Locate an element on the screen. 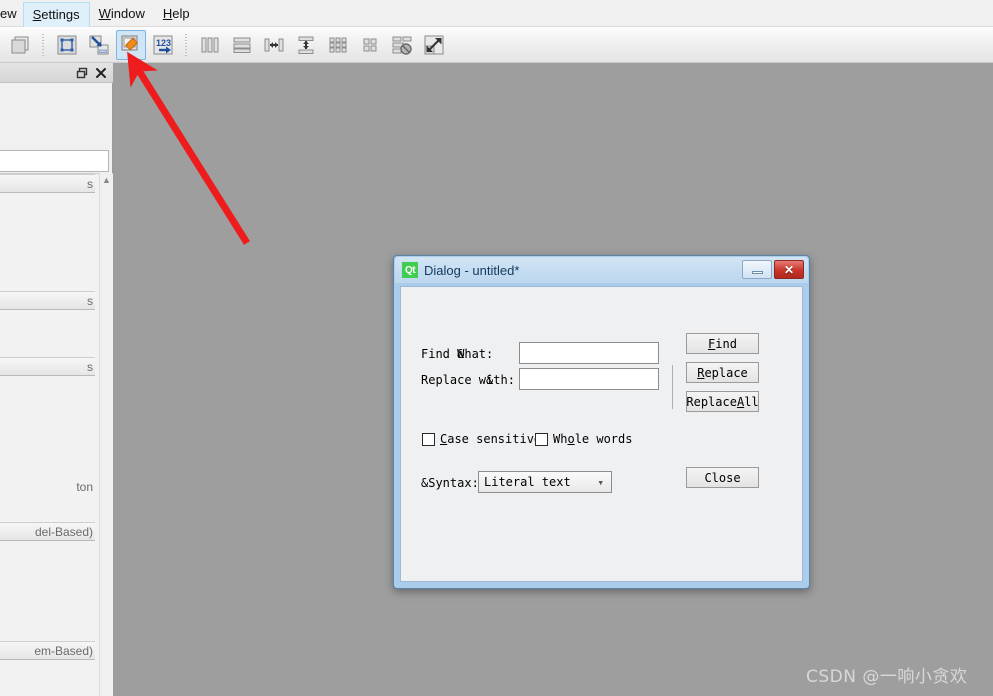  chevron-down-icon: ▾ is located at coordinates (600, 482).